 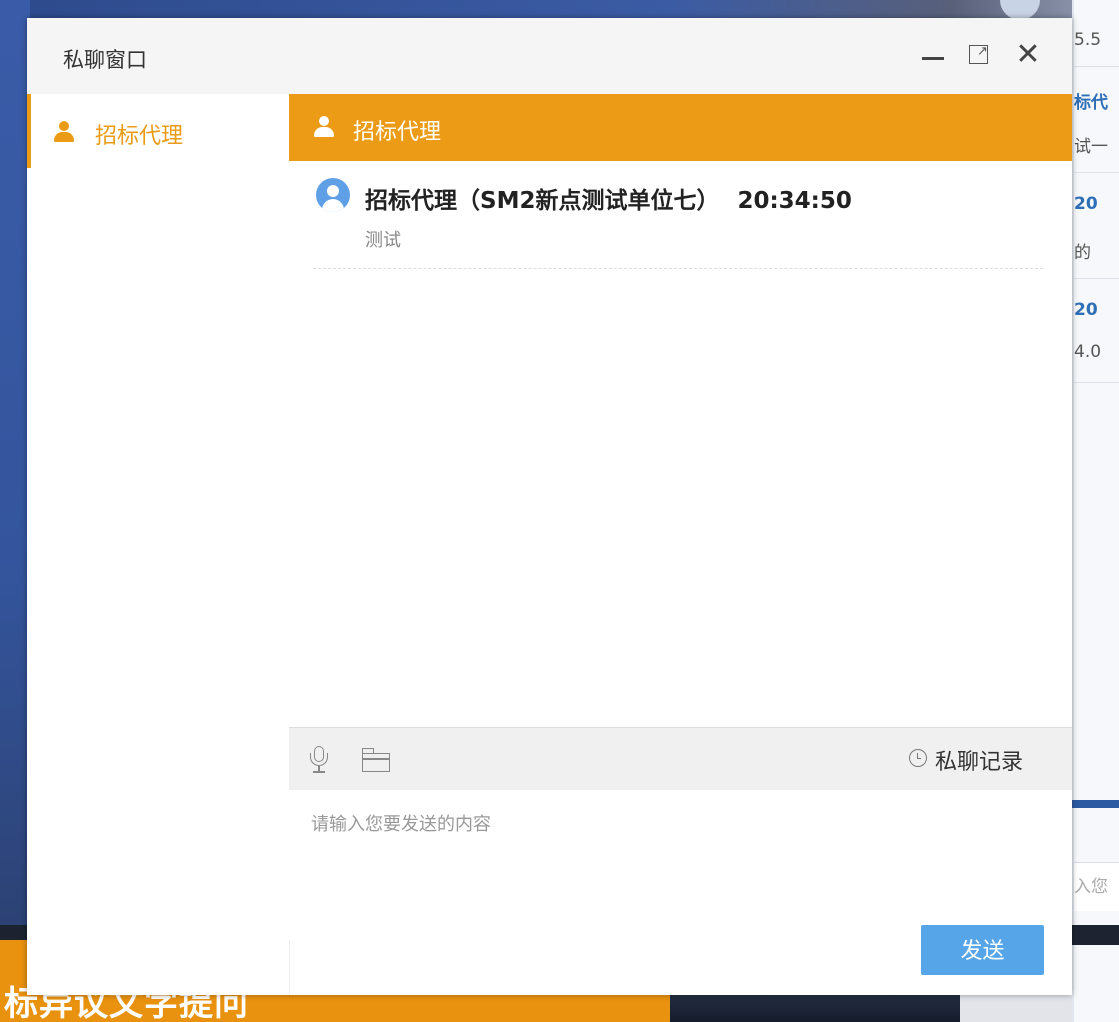 I want to click on message-sender: 招标代理（SM2新点测试单位七）, so click(x=542, y=201).